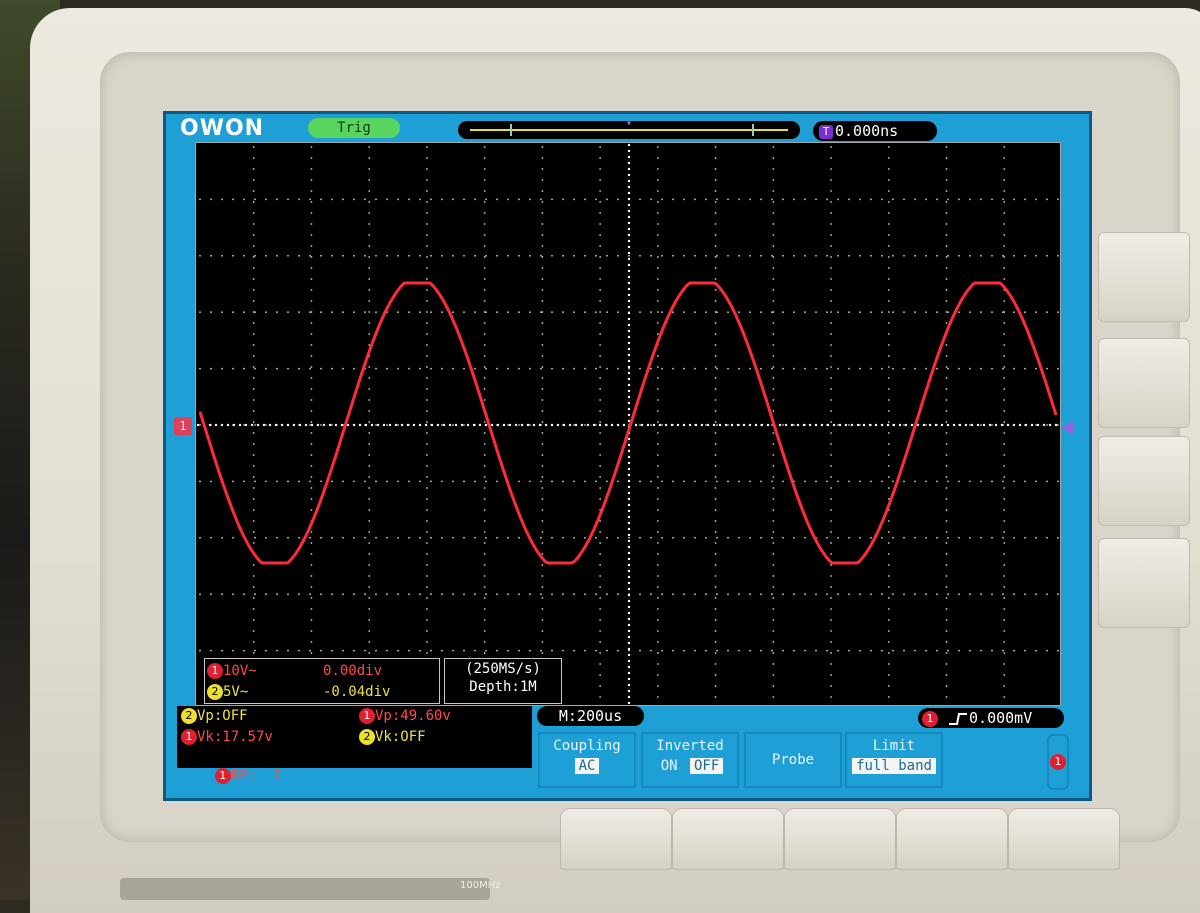 The width and height of the screenshot is (1200, 913). Describe the element at coordinates (587, 760) in the screenshot. I see `menu-coupling: Coupling AC` at that location.